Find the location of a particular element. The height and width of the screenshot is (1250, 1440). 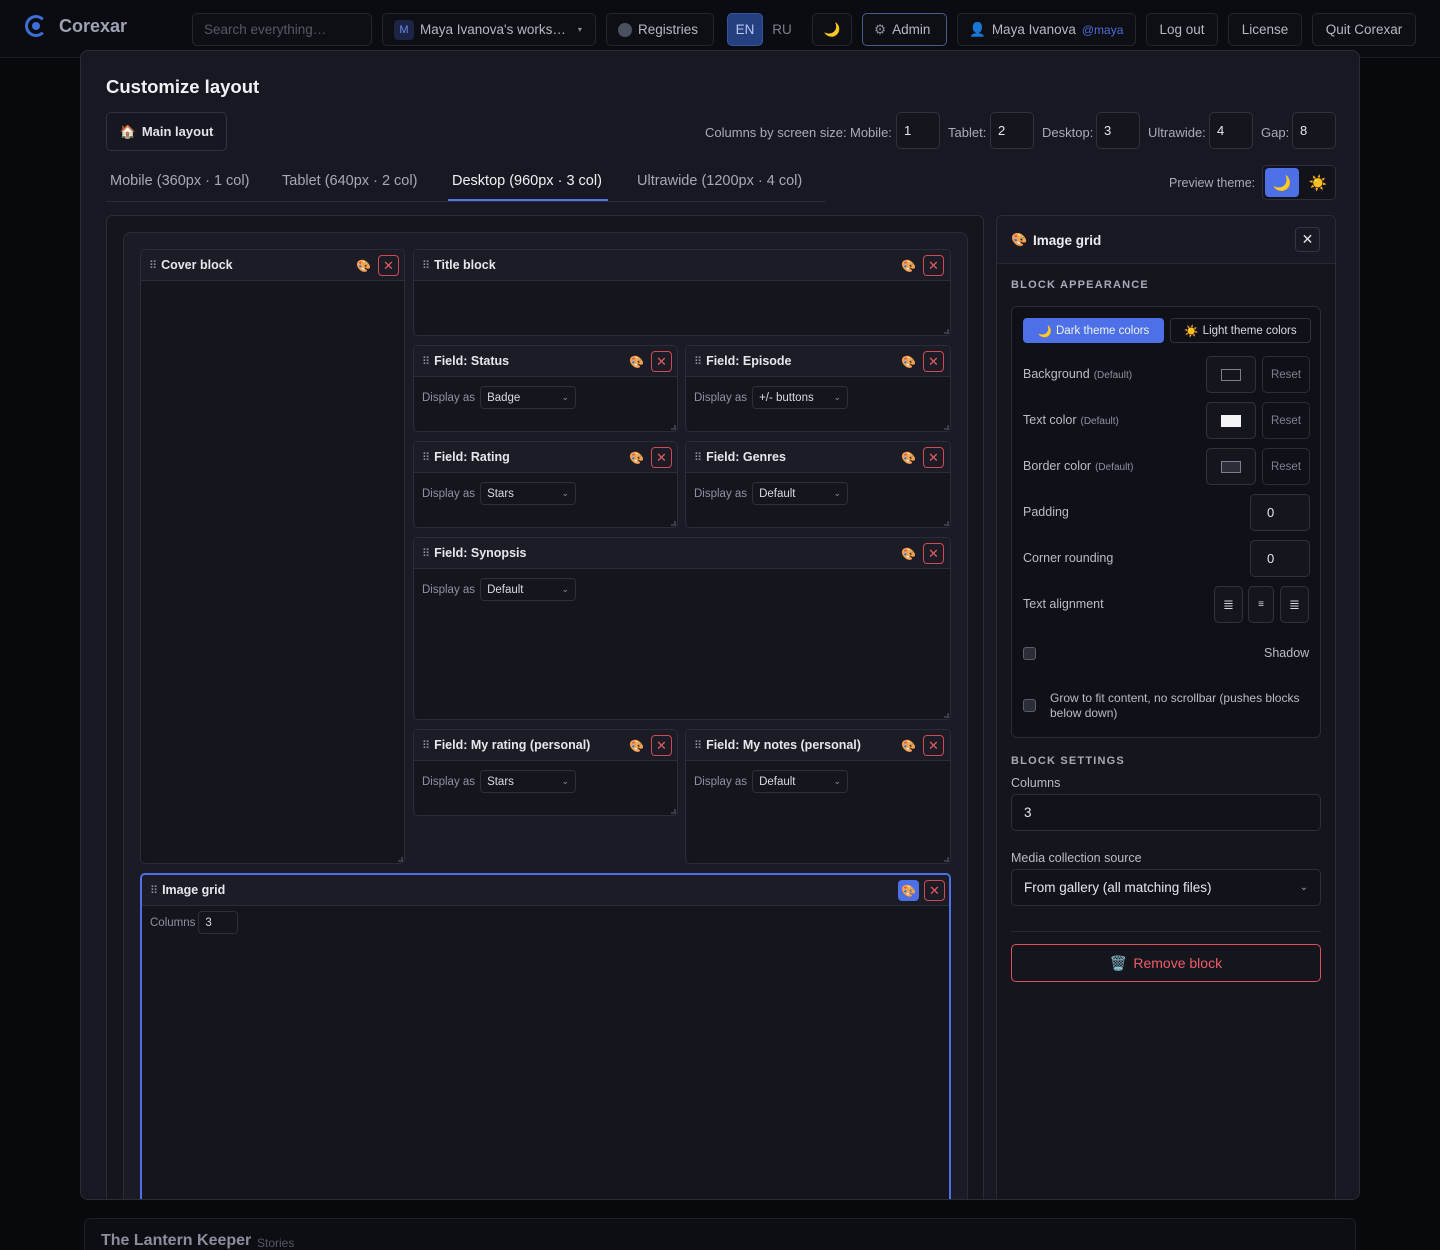

border-color-reset-button: Reset is located at coordinates (1286, 466).